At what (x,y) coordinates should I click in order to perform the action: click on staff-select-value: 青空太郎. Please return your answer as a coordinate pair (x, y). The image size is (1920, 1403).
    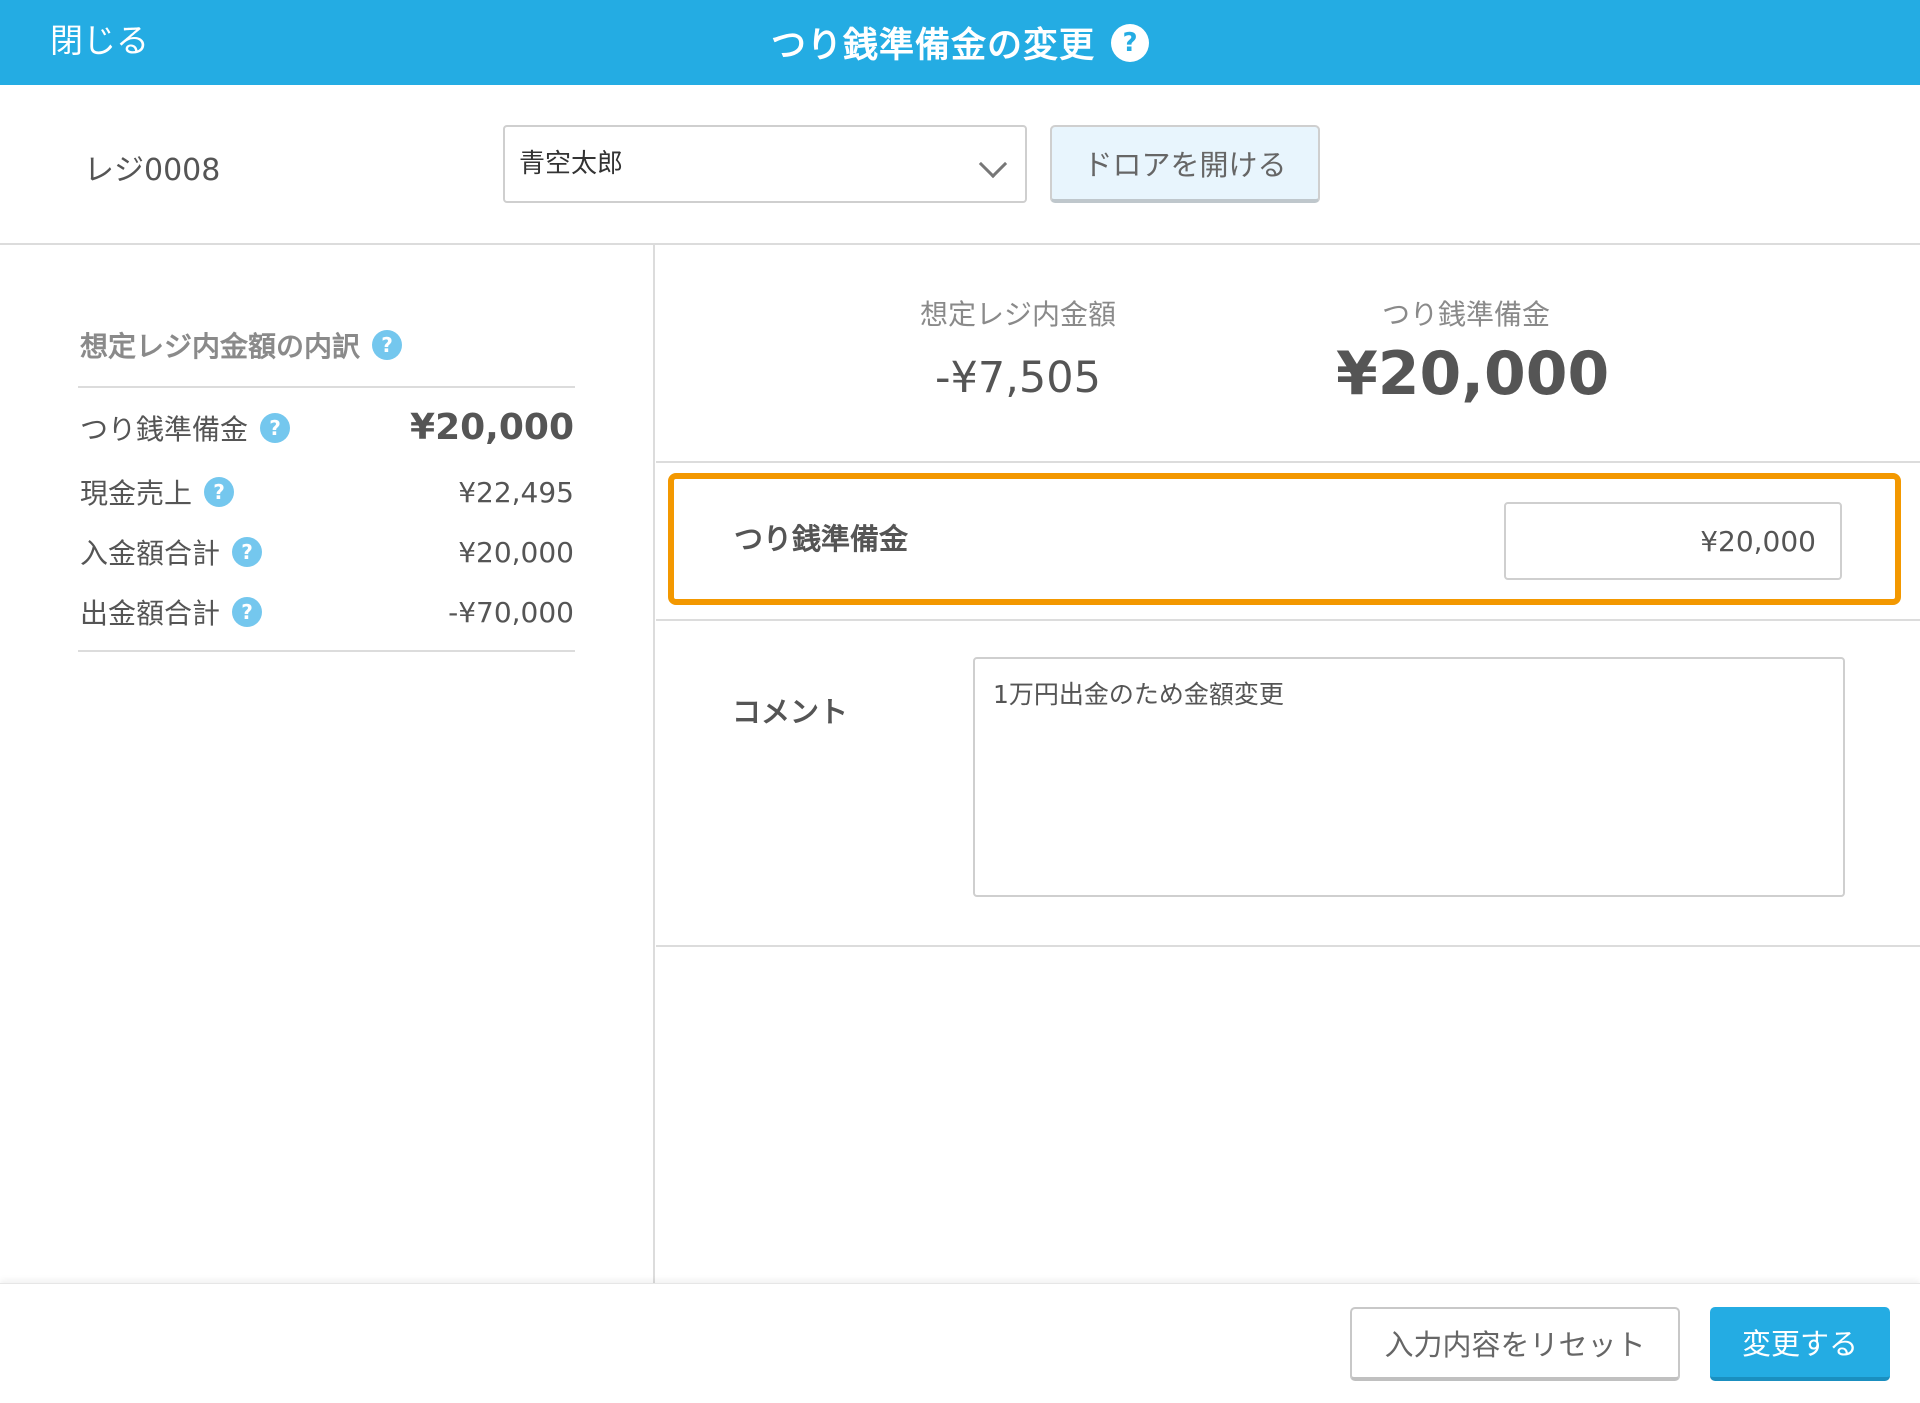
    Looking at the image, I should click on (571, 164).